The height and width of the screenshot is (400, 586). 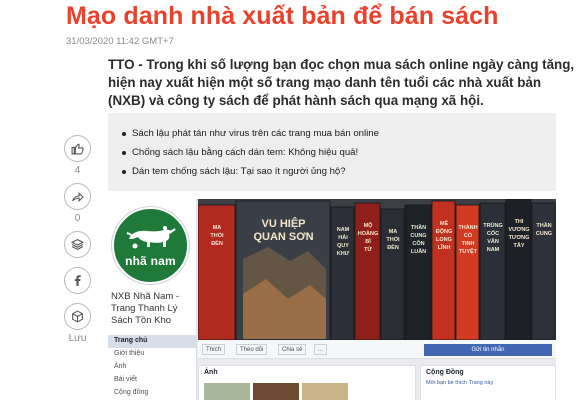 What do you see at coordinates (77, 196) in the screenshot?
I see `share-icon` at bounding box center [77, 196].